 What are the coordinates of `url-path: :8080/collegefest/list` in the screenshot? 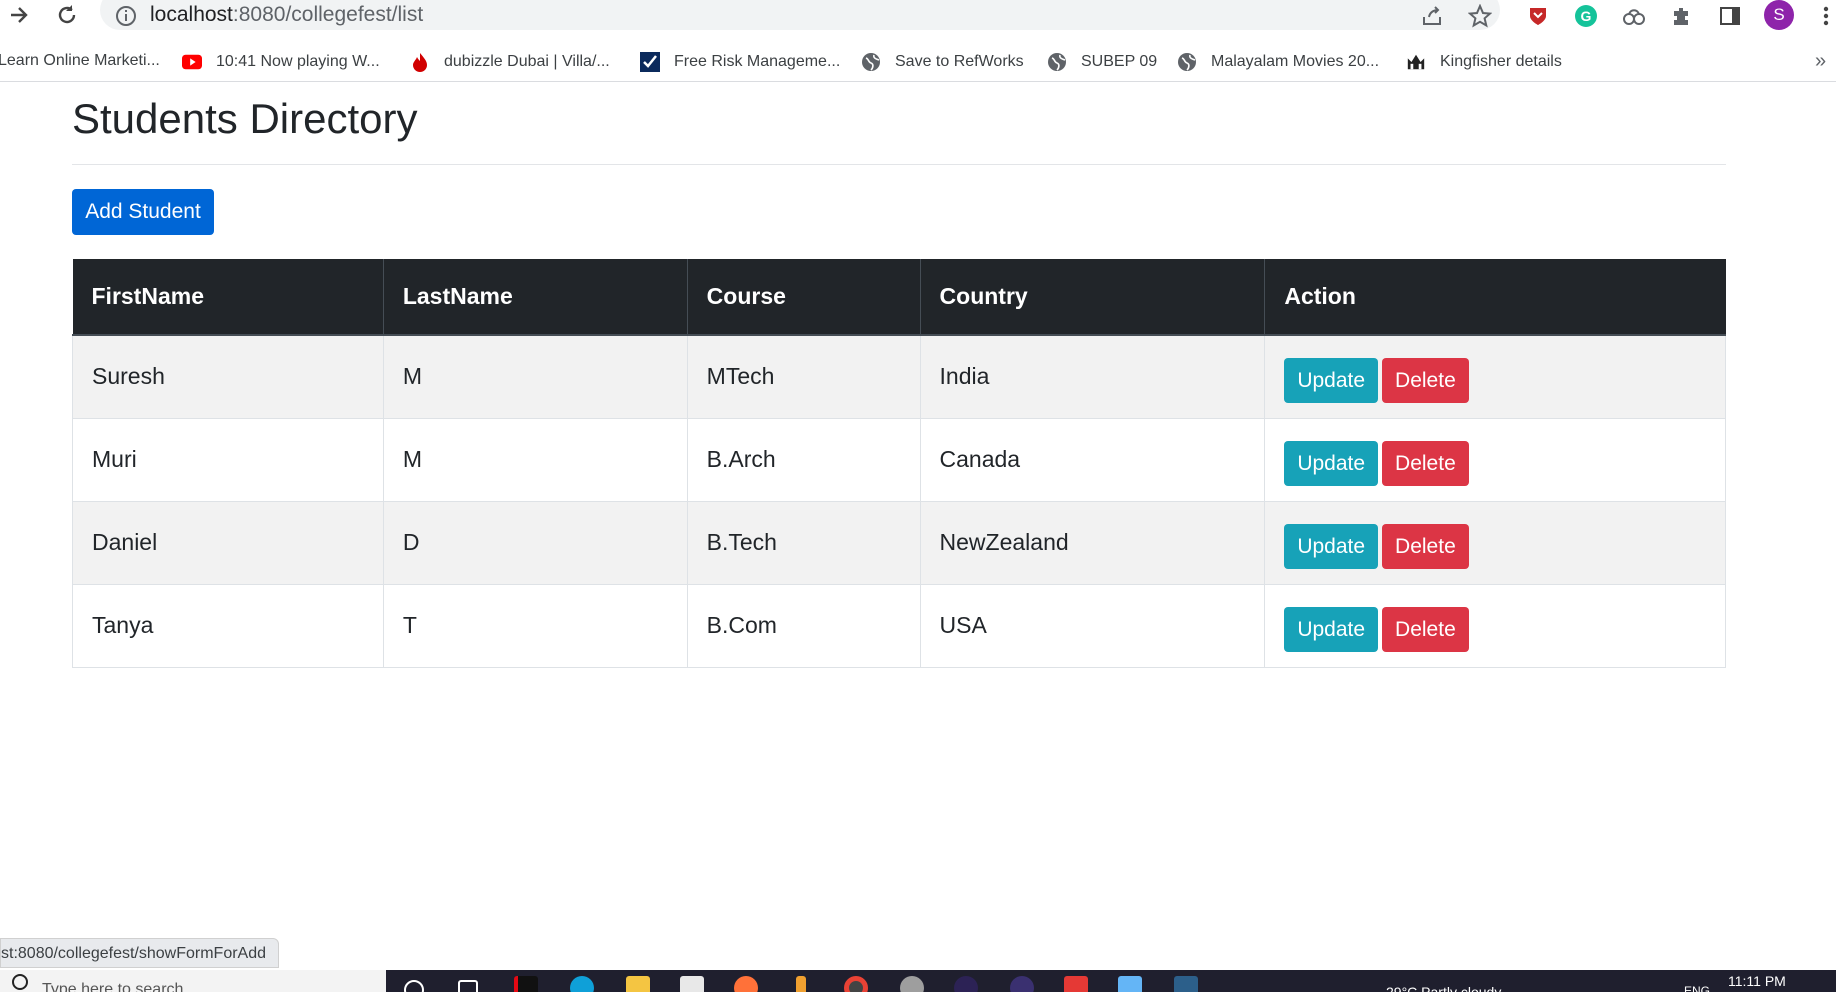 It's located at (328, 14).